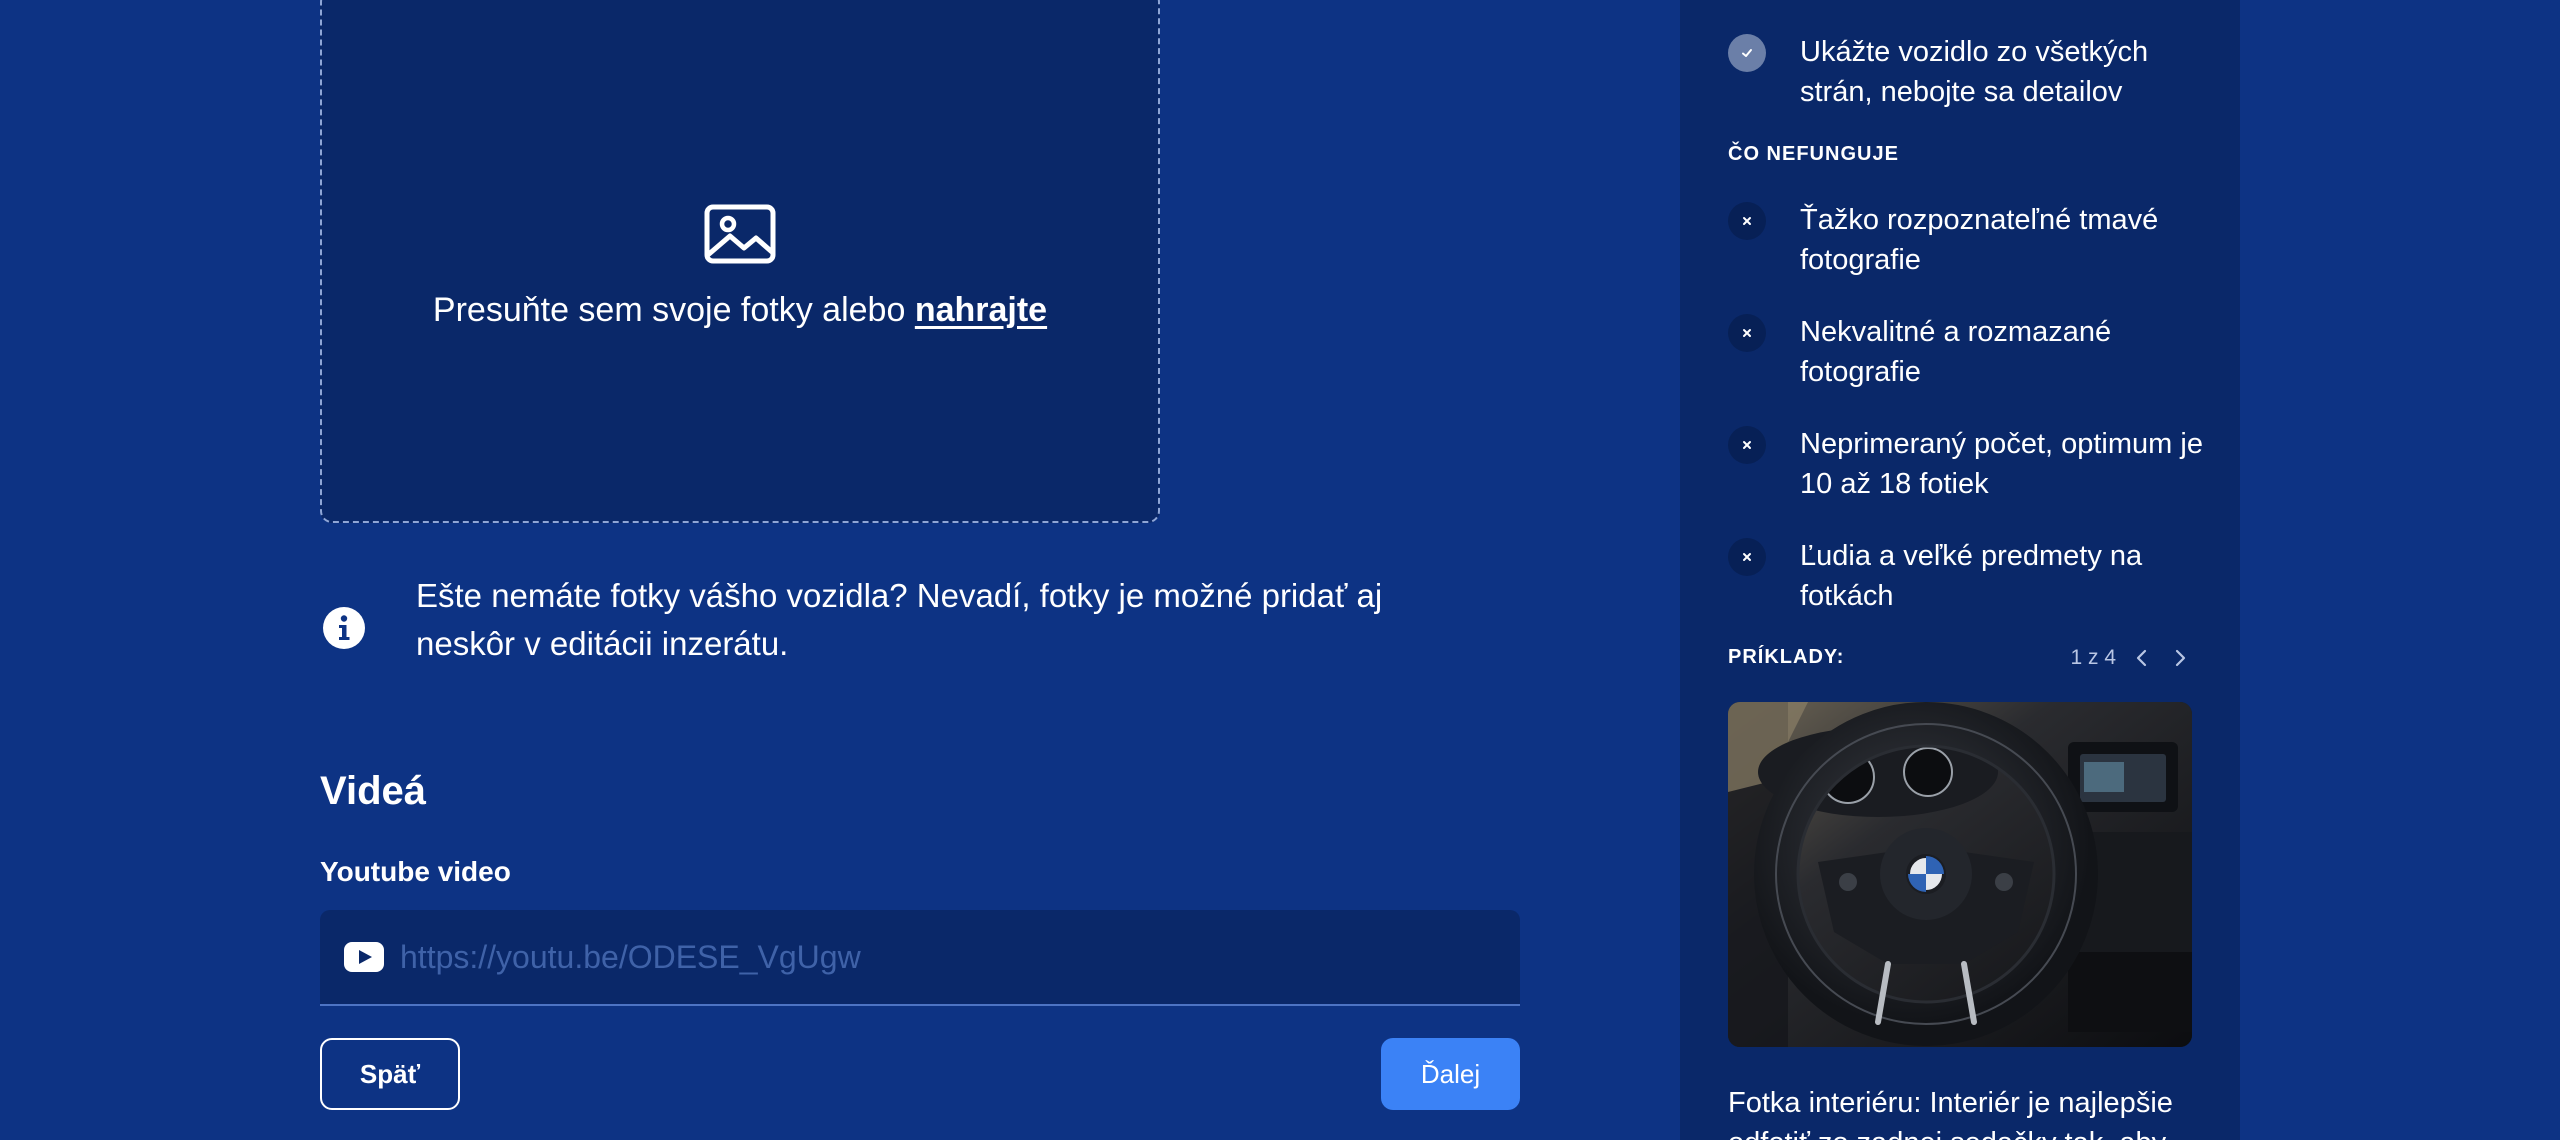 The height and width of the screenshot is (1140, 2560). Describe the element at coordinates (2180, 658) in the screenshot. I see `chevron-right-icon` at that location.